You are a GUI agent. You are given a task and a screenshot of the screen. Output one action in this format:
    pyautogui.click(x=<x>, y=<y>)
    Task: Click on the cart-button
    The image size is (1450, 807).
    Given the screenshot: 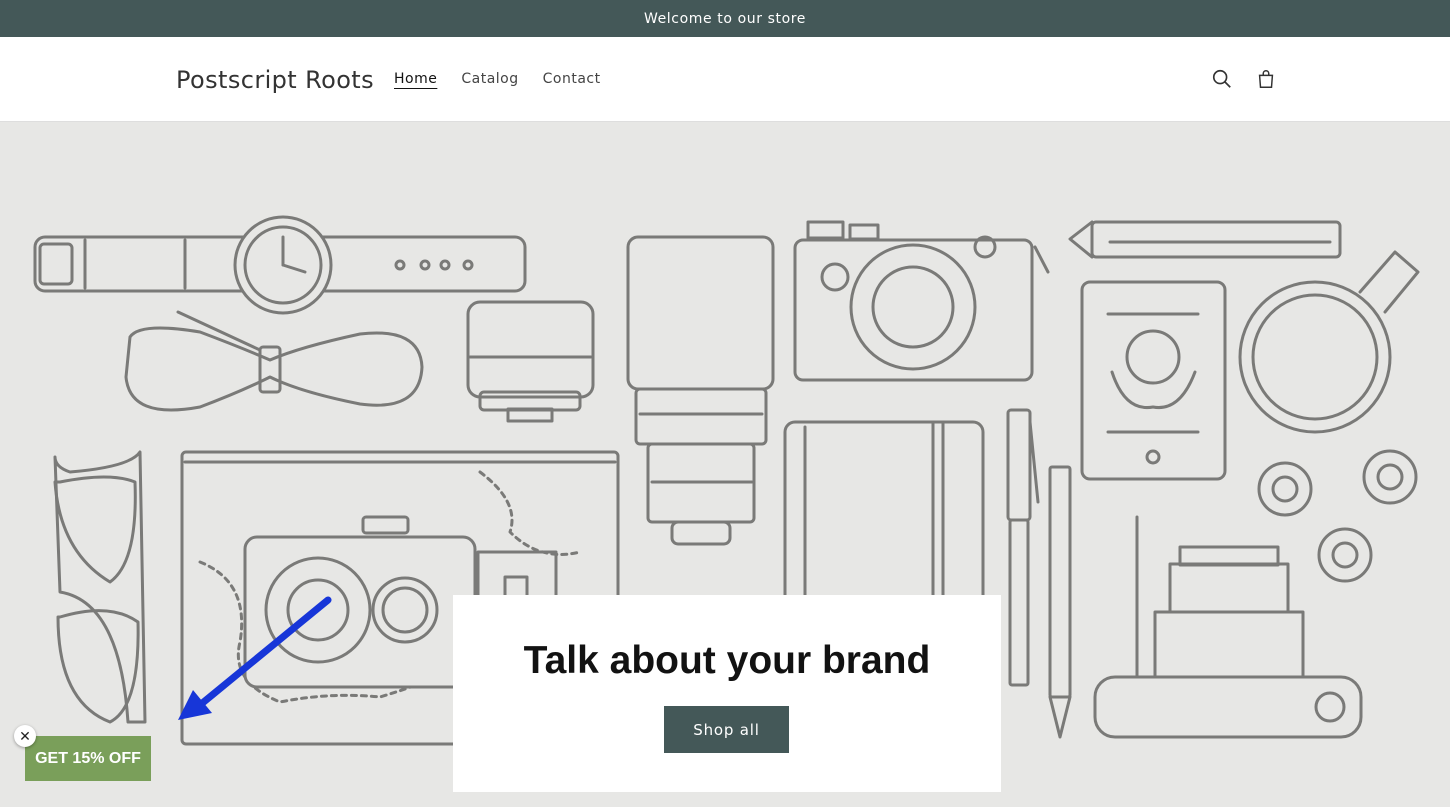 What is the action you would take?
    pyautogui.click(x=1266, y=79)
    